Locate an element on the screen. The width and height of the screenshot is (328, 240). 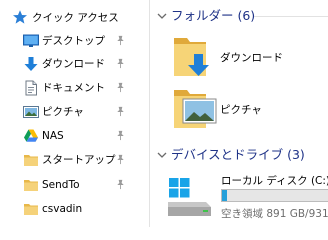
drive-name: ローカル ディスク (C:) is located at coordinates (274, 181).